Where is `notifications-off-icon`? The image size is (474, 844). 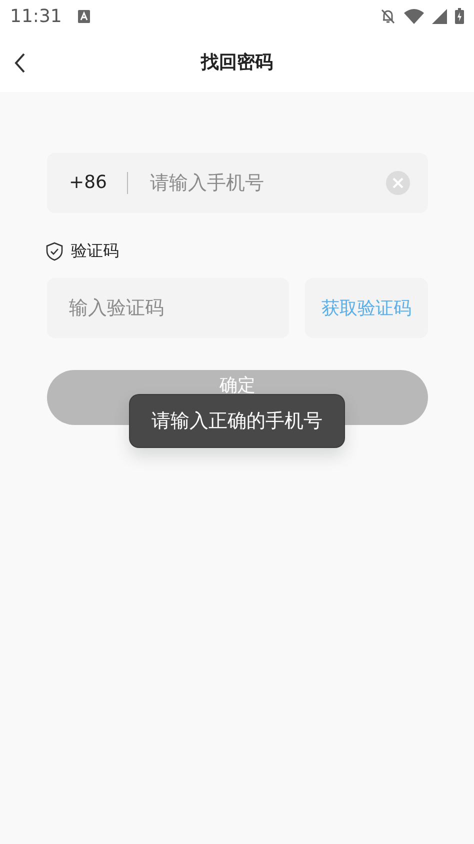 notifications-off-icon is located at coordinates (388, 16).